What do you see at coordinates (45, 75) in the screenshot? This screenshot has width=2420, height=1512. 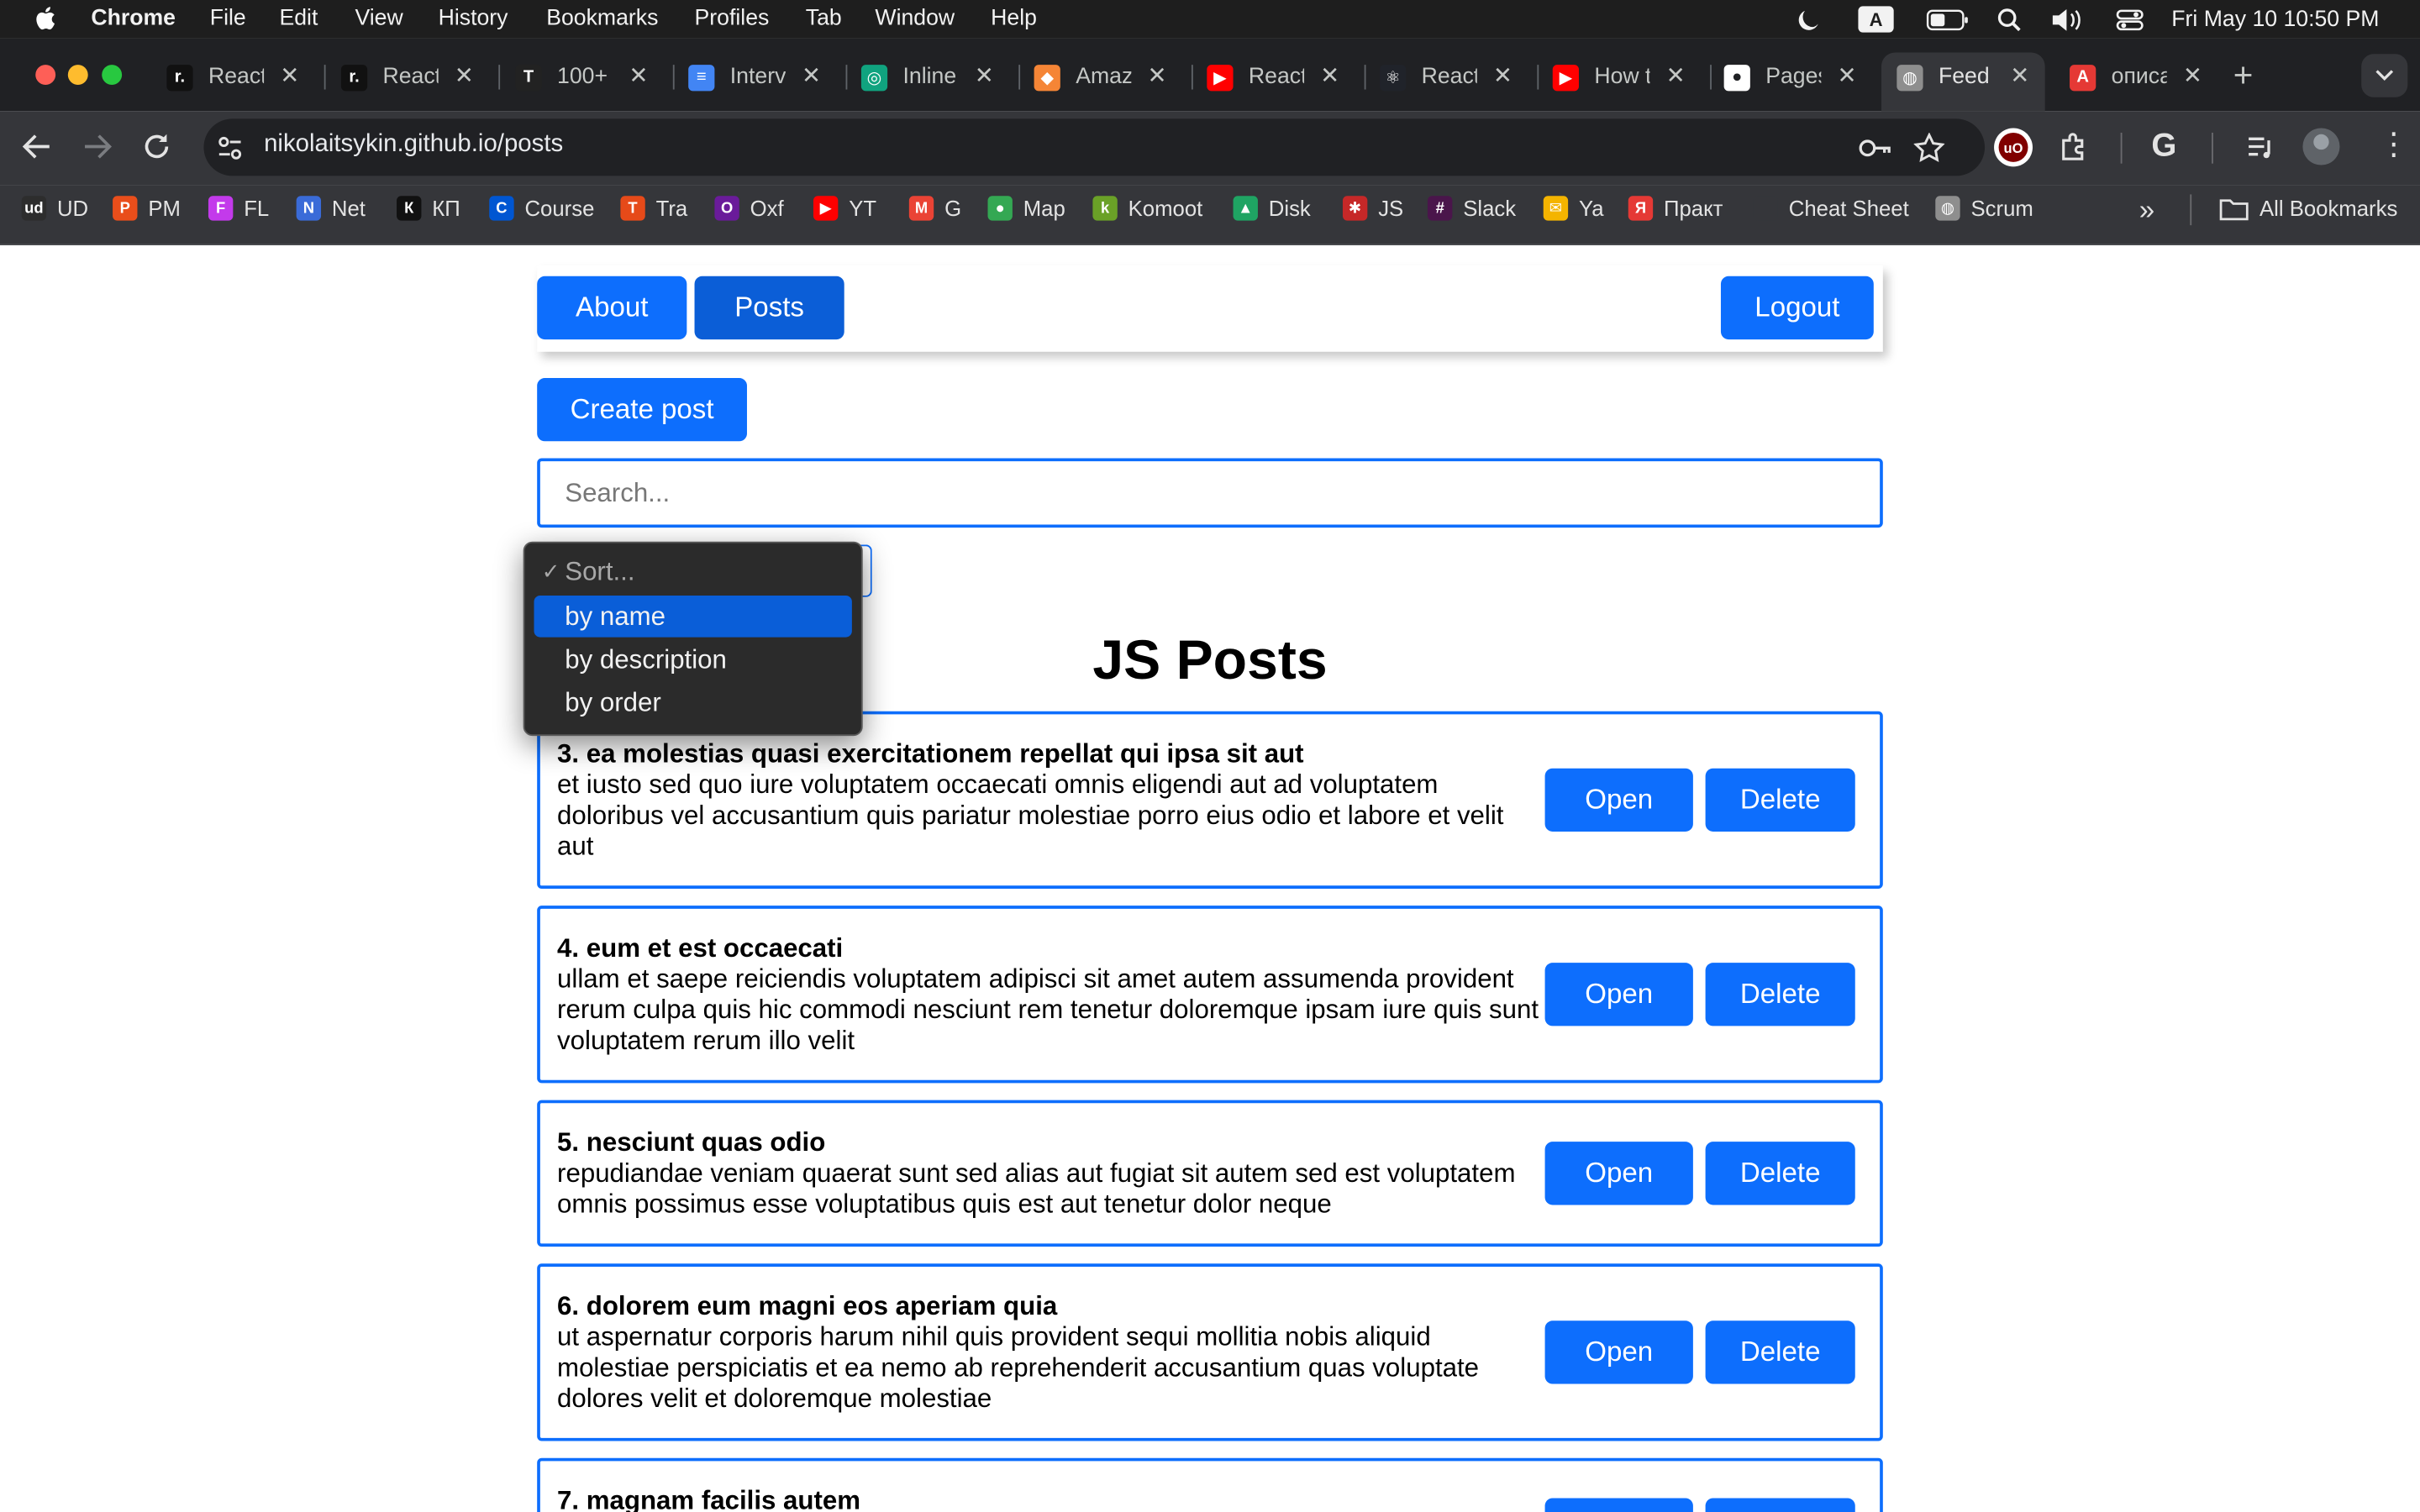 I see `close-window-icon` at bounding box center [45, 75].